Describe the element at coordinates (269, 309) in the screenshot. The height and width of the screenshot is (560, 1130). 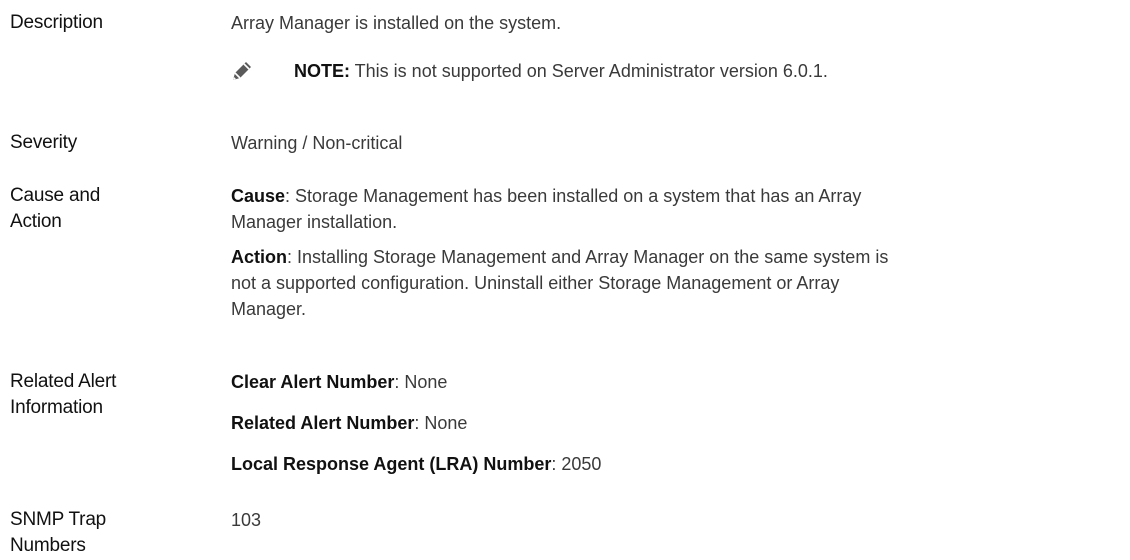
I see `action-text-3: Manager.` at that location.